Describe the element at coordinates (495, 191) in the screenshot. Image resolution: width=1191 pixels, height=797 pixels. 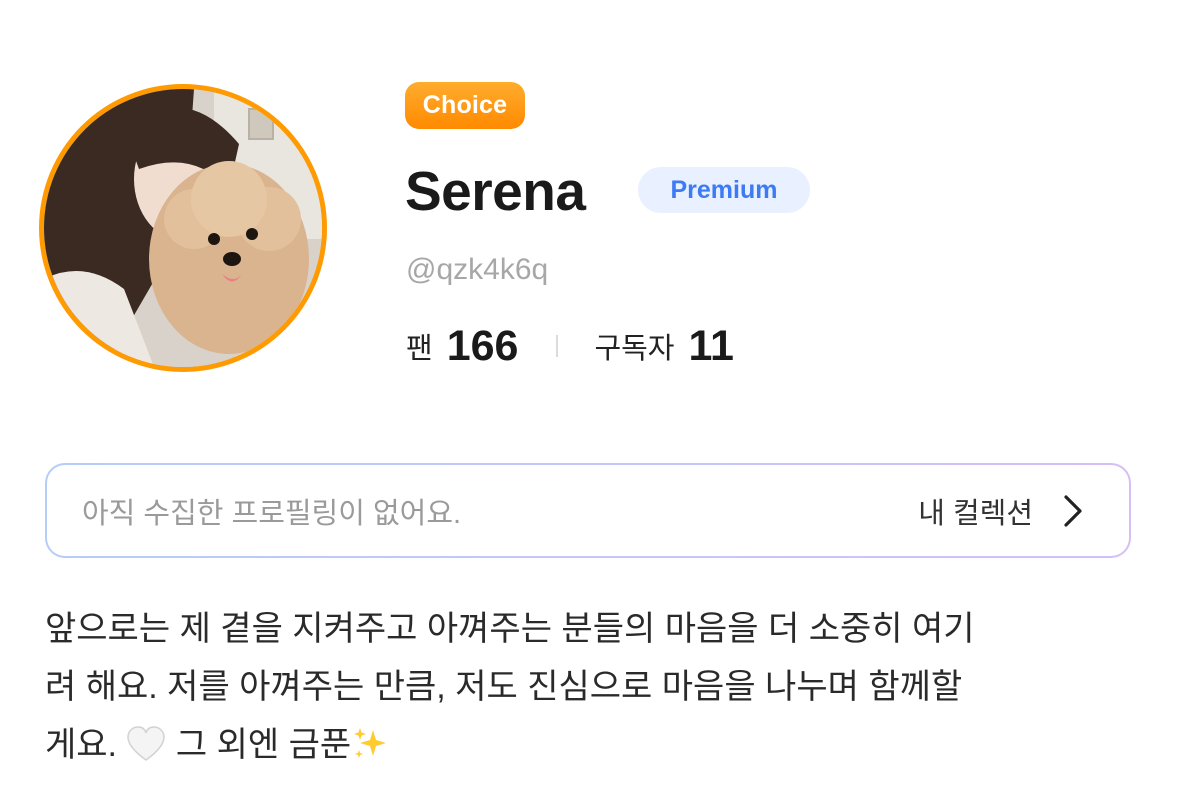
I see `profile-name: Serena` at that location.